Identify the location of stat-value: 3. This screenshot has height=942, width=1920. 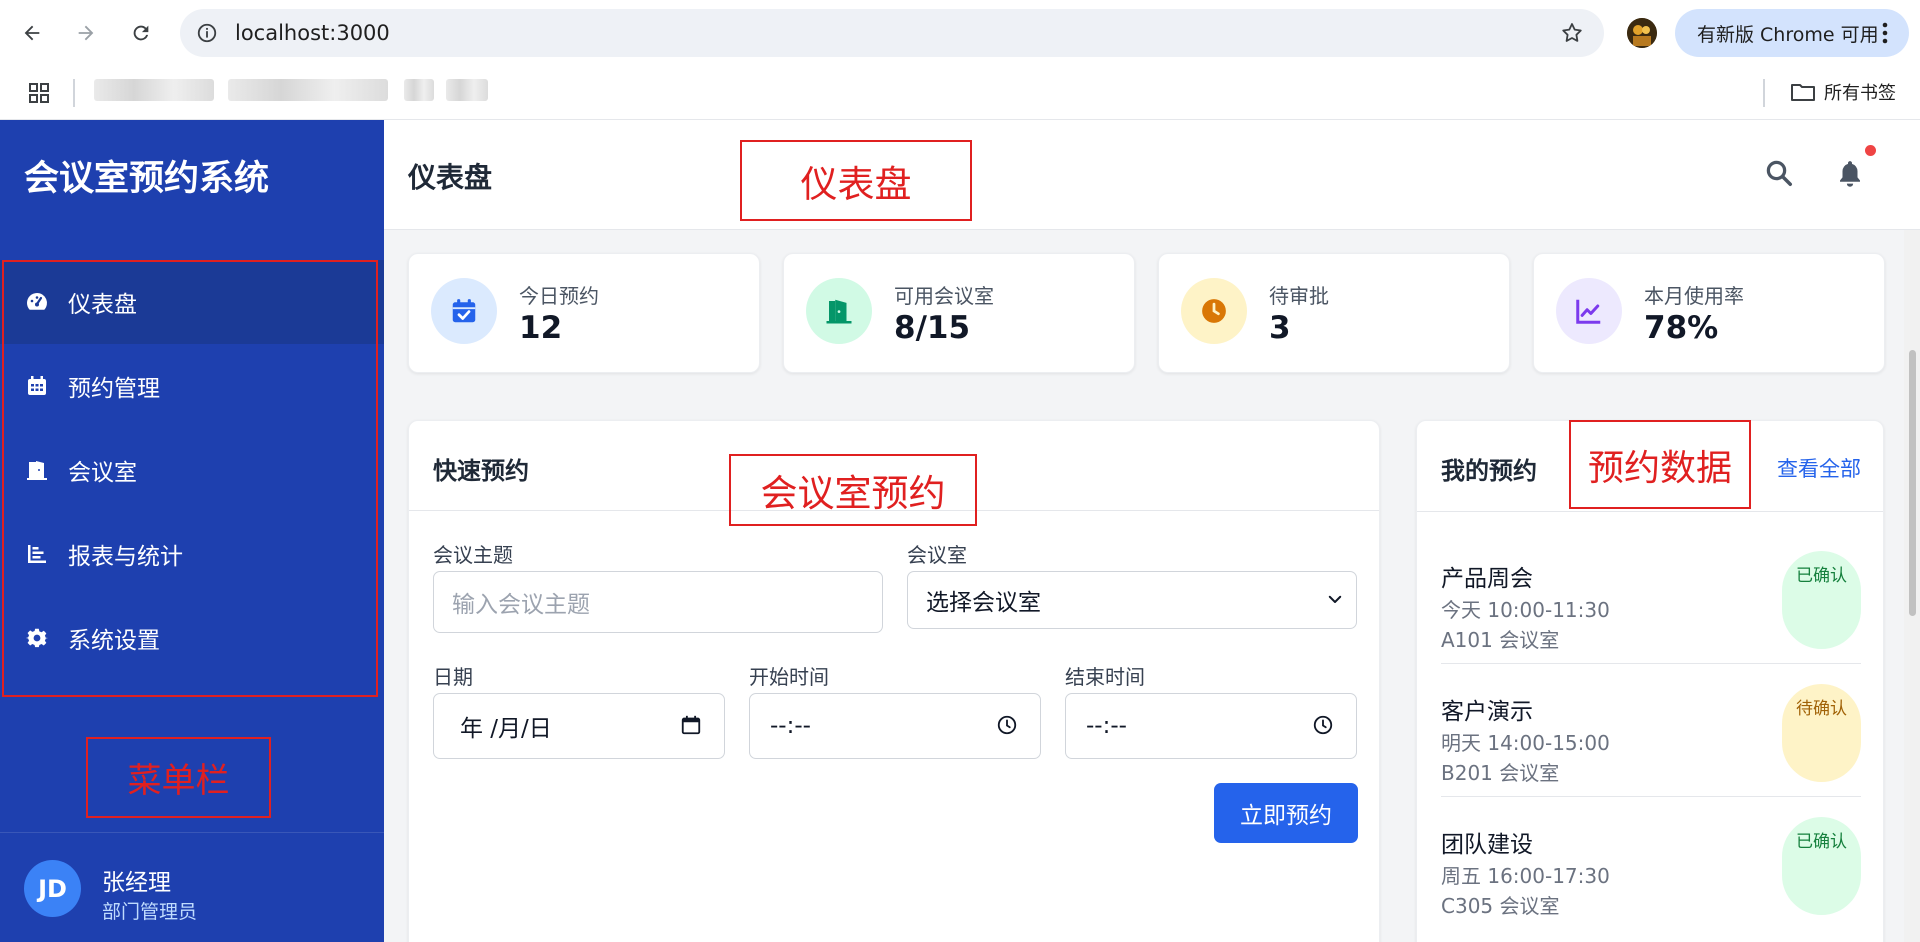
(1280, 328).